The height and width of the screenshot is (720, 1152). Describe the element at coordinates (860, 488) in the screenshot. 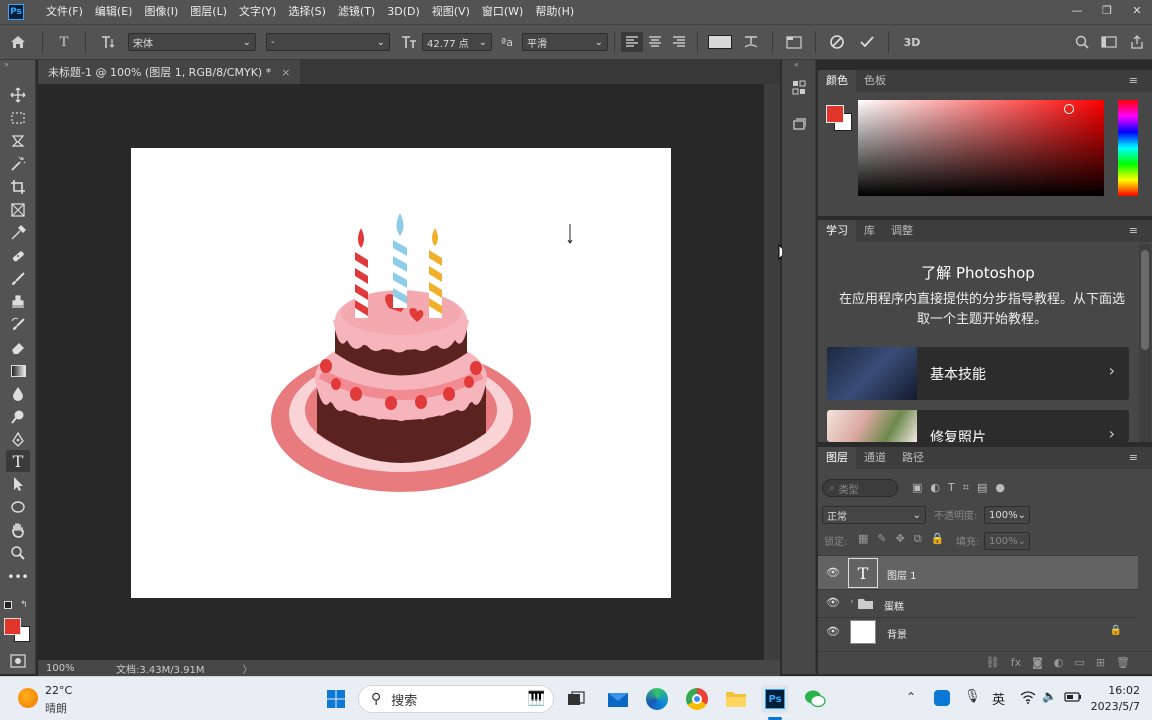

I see `layer-filter-select: ⌕ 类型` at that location.